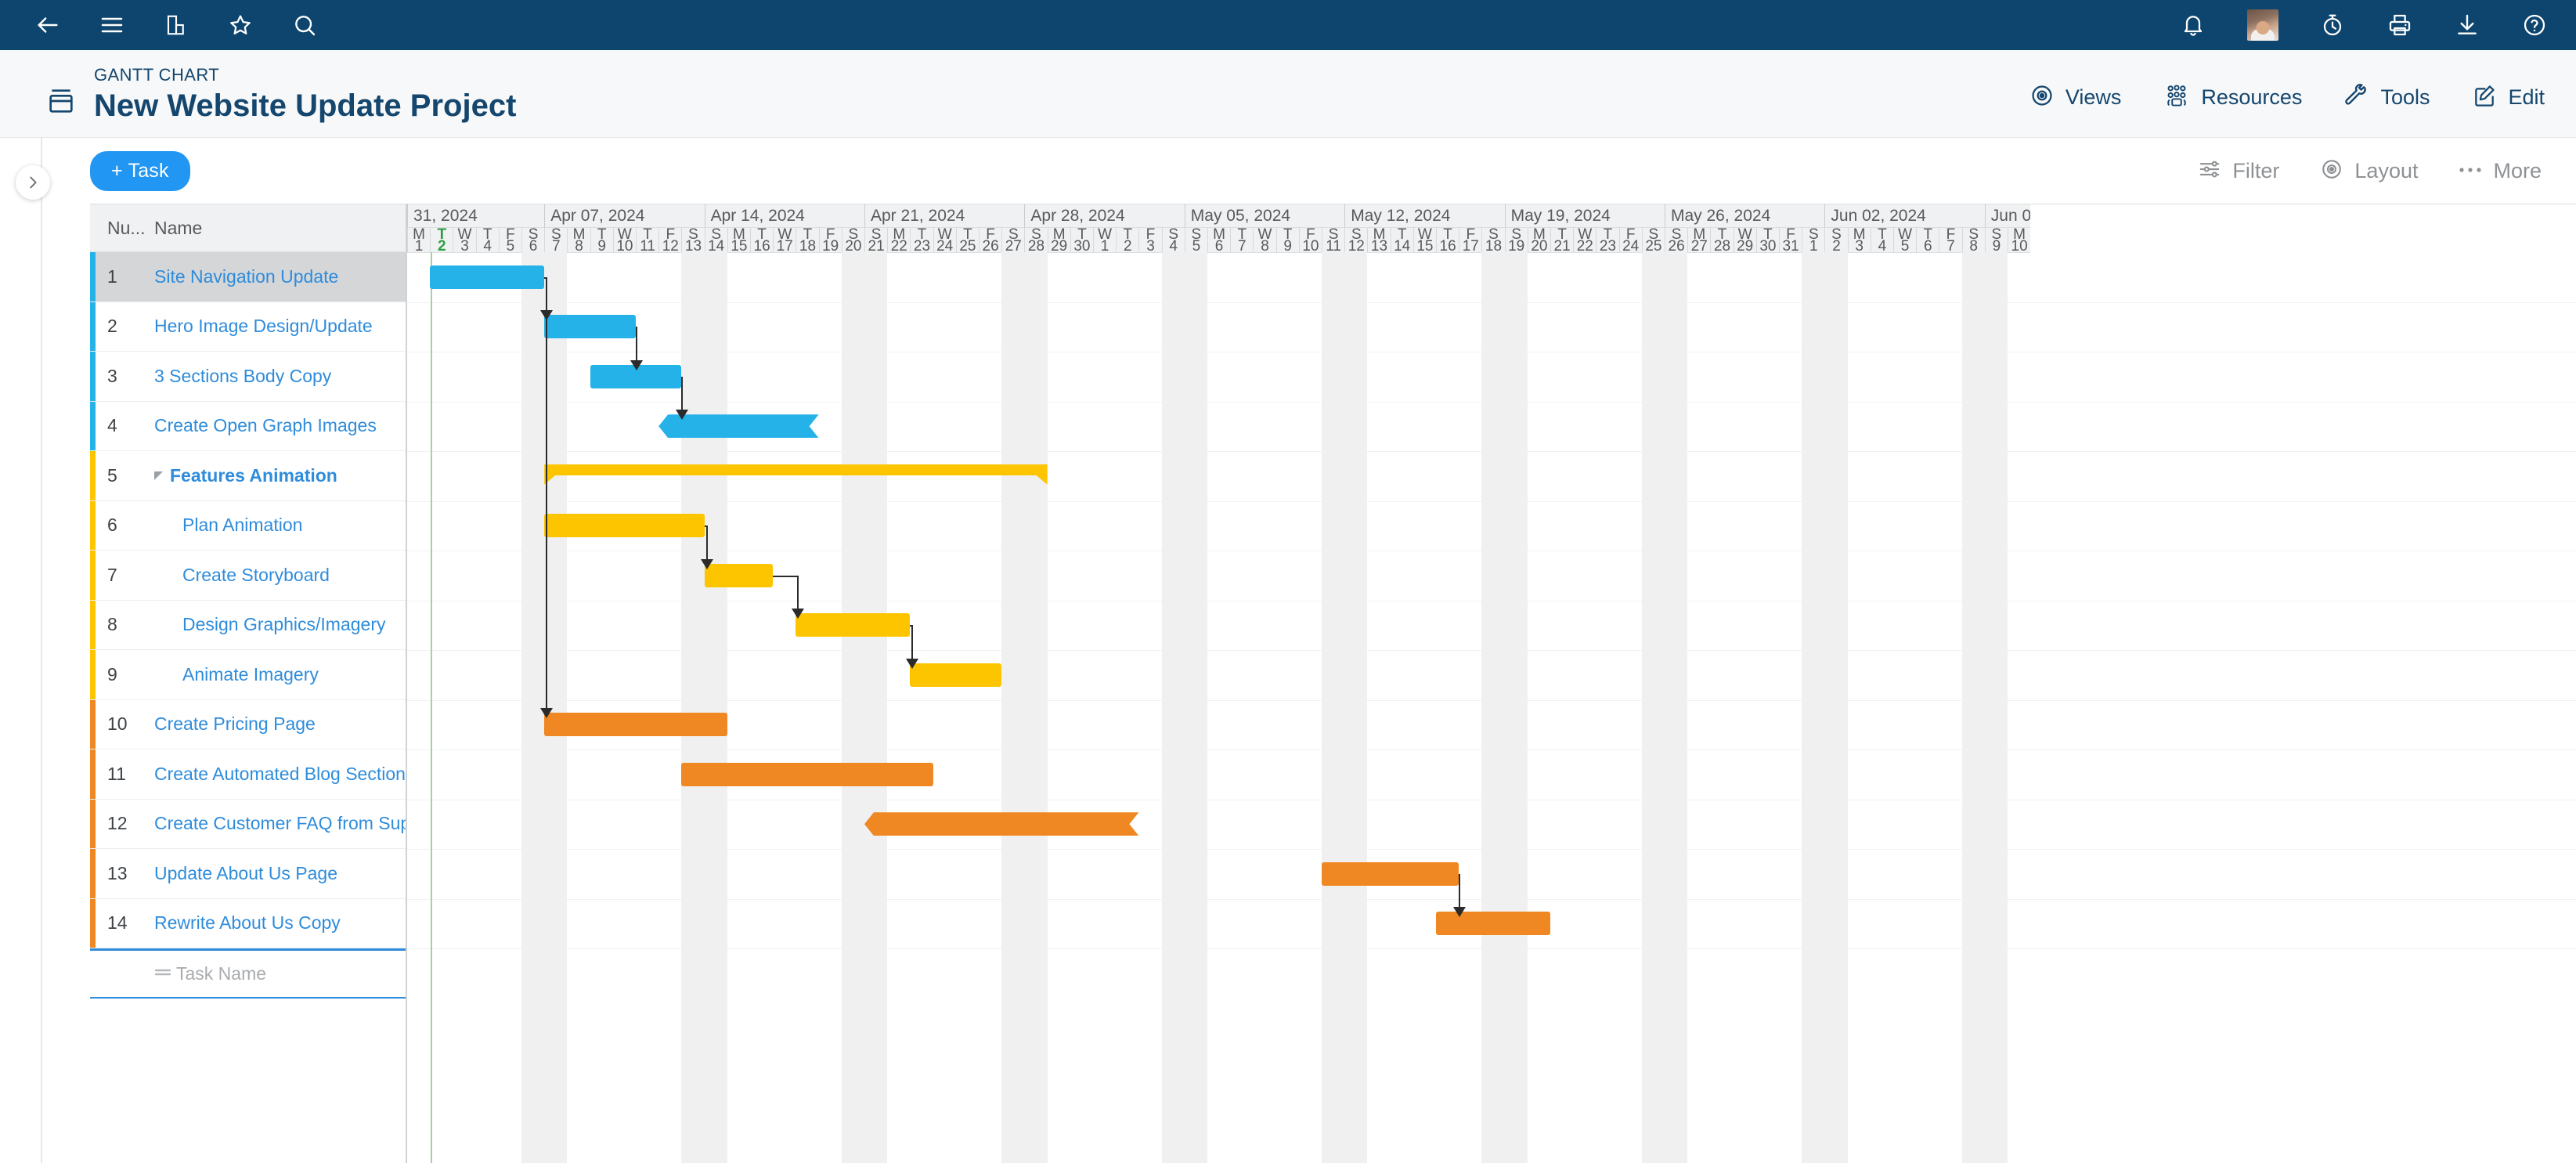 This screenshot has height=1163, width=2576. What do you see at coordinates (2534, 25) in the screenshot?
I see `help-icon` at bounding box center [2534, 25].